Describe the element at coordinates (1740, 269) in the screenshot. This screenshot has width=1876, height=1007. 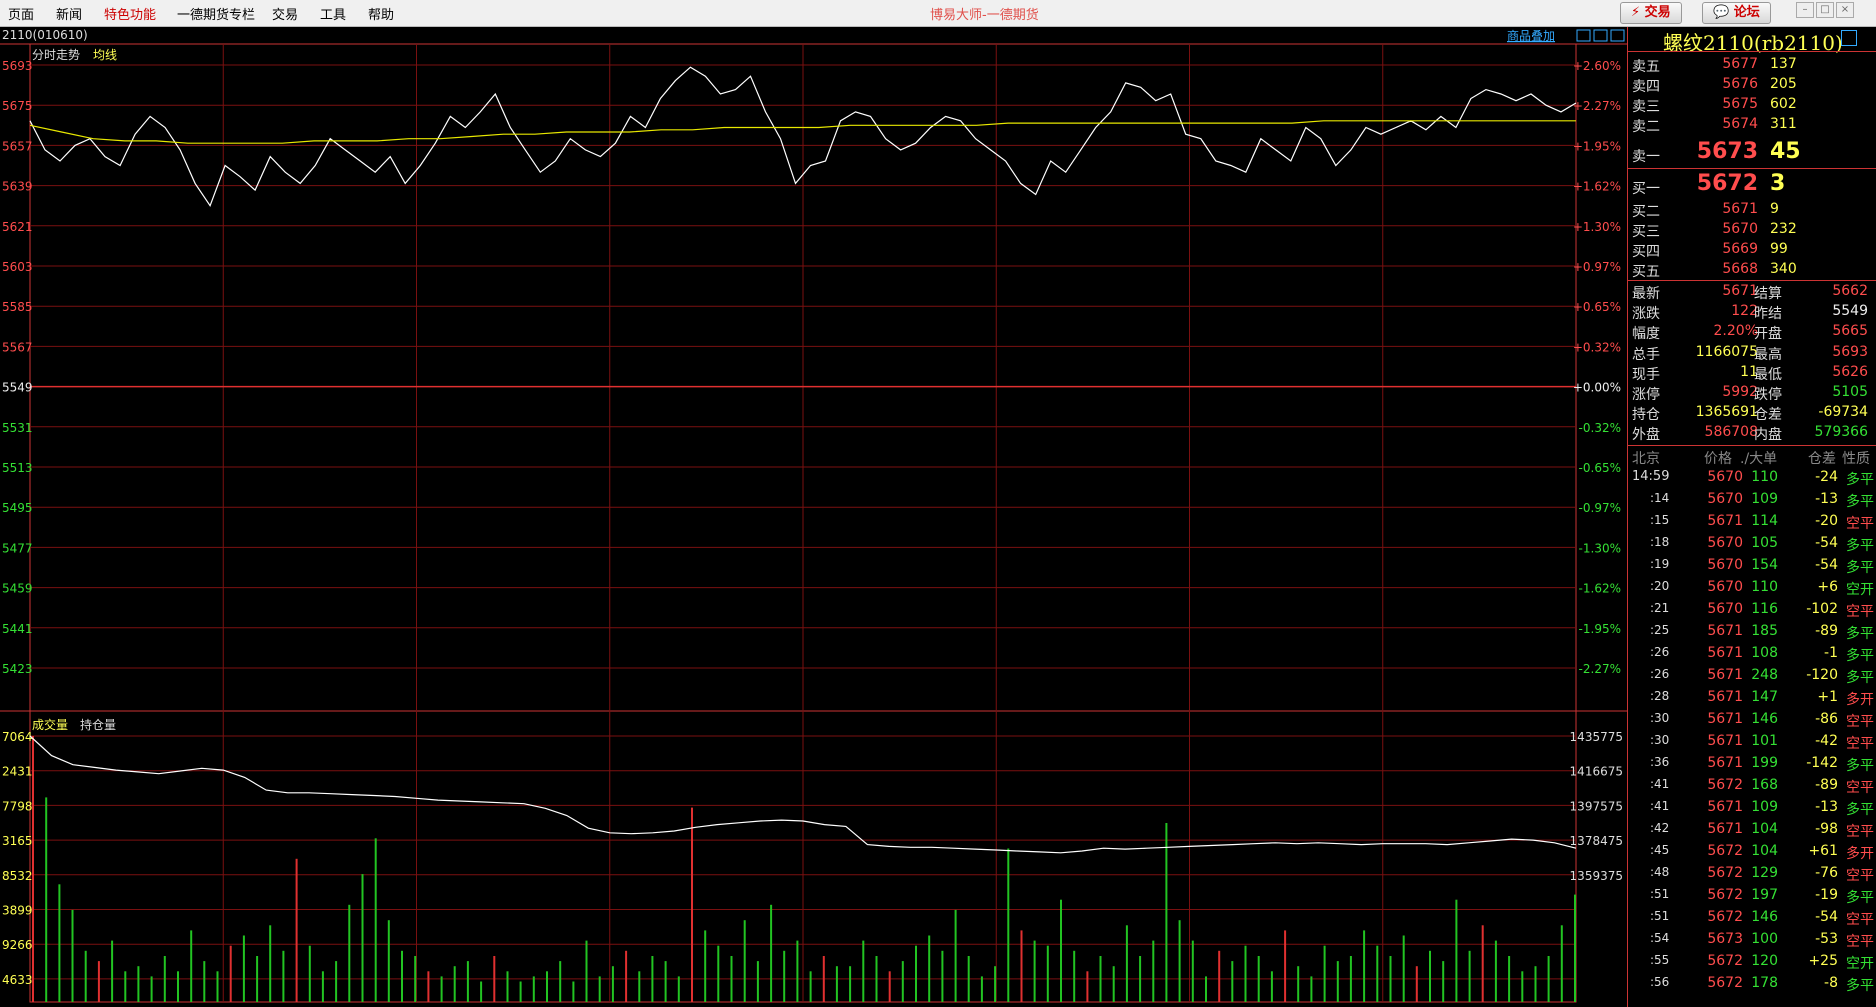
I see `bid-price: 5668` at that location.